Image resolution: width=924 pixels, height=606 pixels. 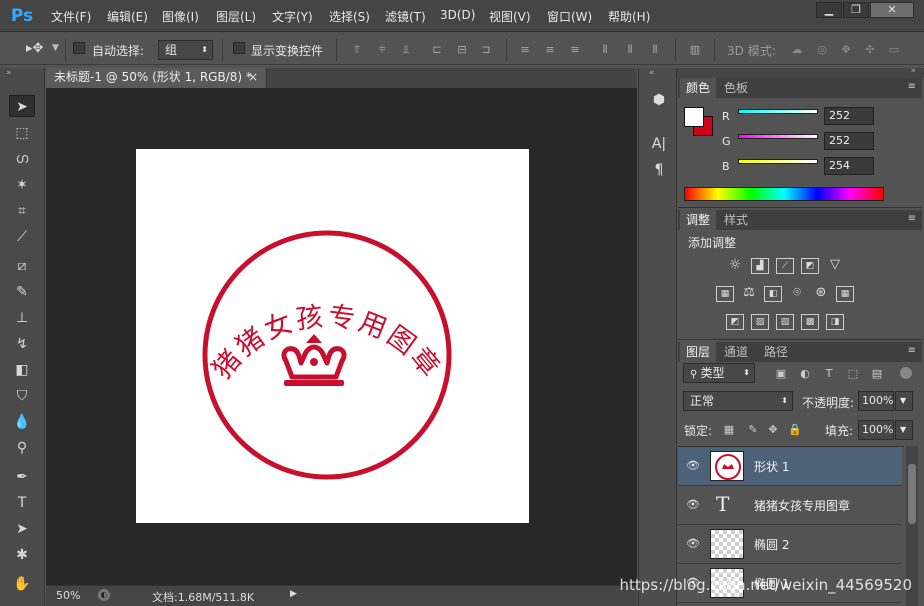 What do you see at coordinates (525, 50) in the screenshot?
I see `distribute-top-icon: ≡` at bounding box center [525, 50].